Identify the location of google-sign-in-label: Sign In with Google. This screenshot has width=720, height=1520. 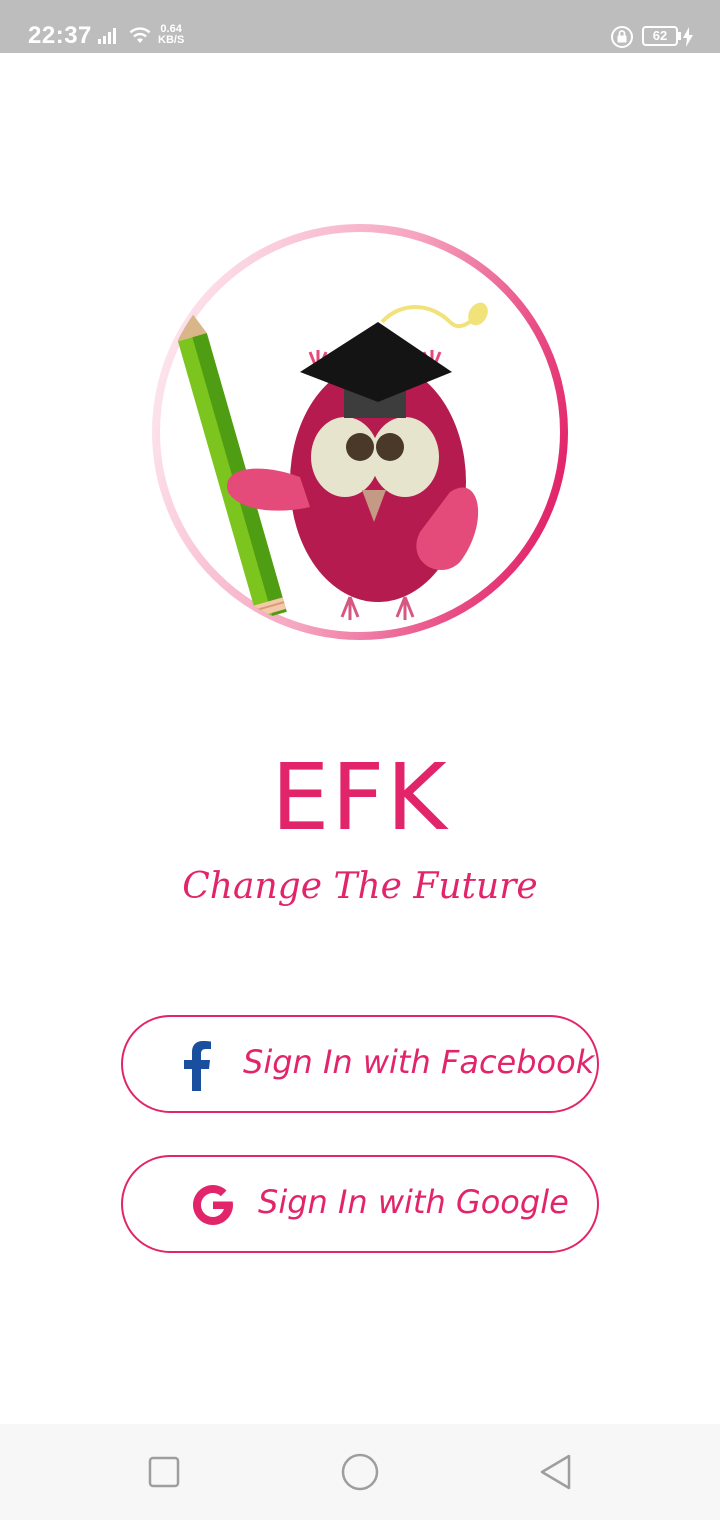
(413, 1202).